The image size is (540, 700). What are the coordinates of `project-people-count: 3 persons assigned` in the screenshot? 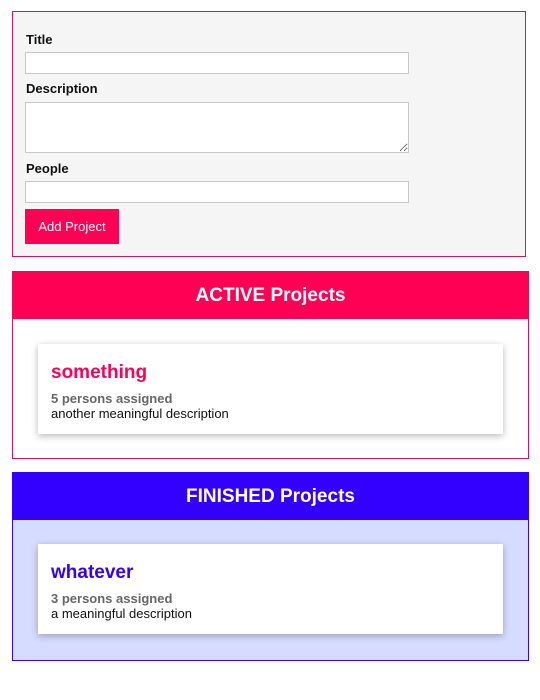 It's located at (112, 598).